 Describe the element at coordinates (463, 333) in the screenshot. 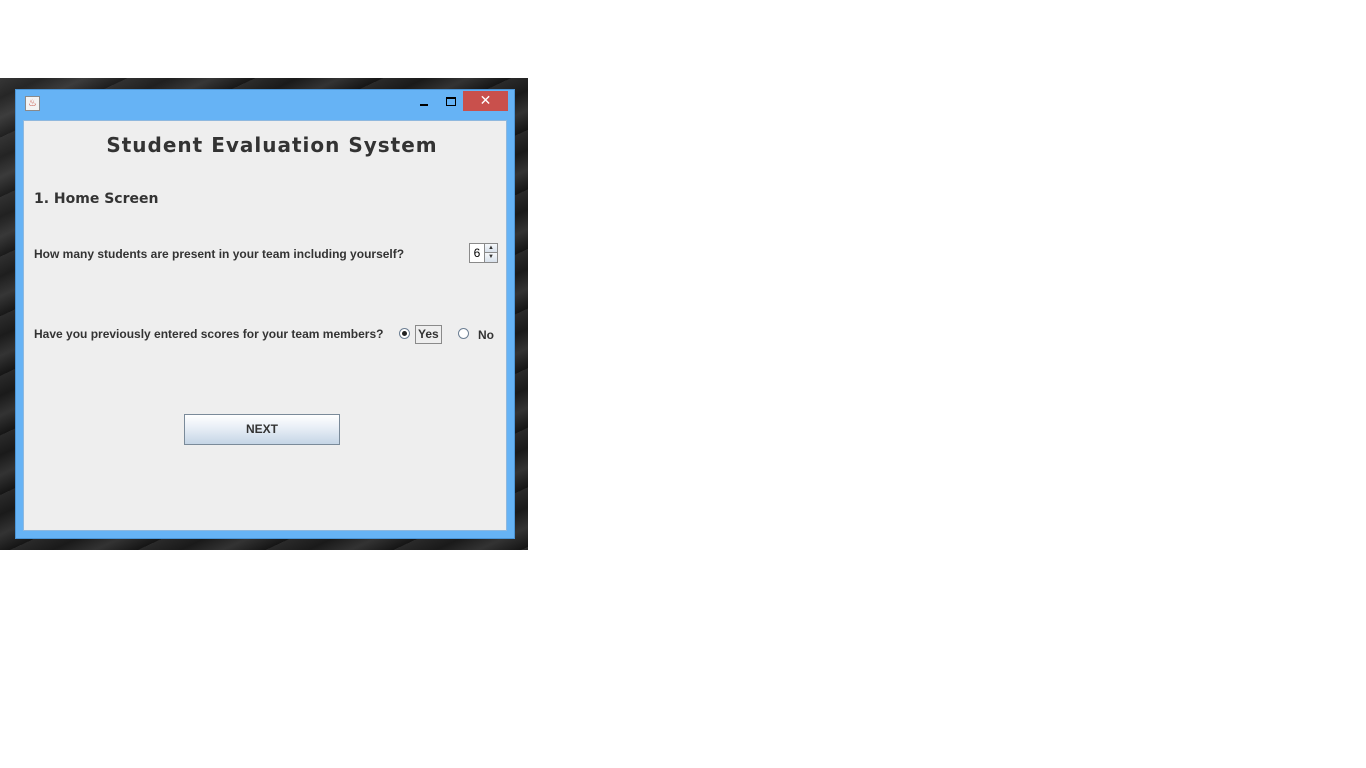

I see `no-radio-button` at that location.